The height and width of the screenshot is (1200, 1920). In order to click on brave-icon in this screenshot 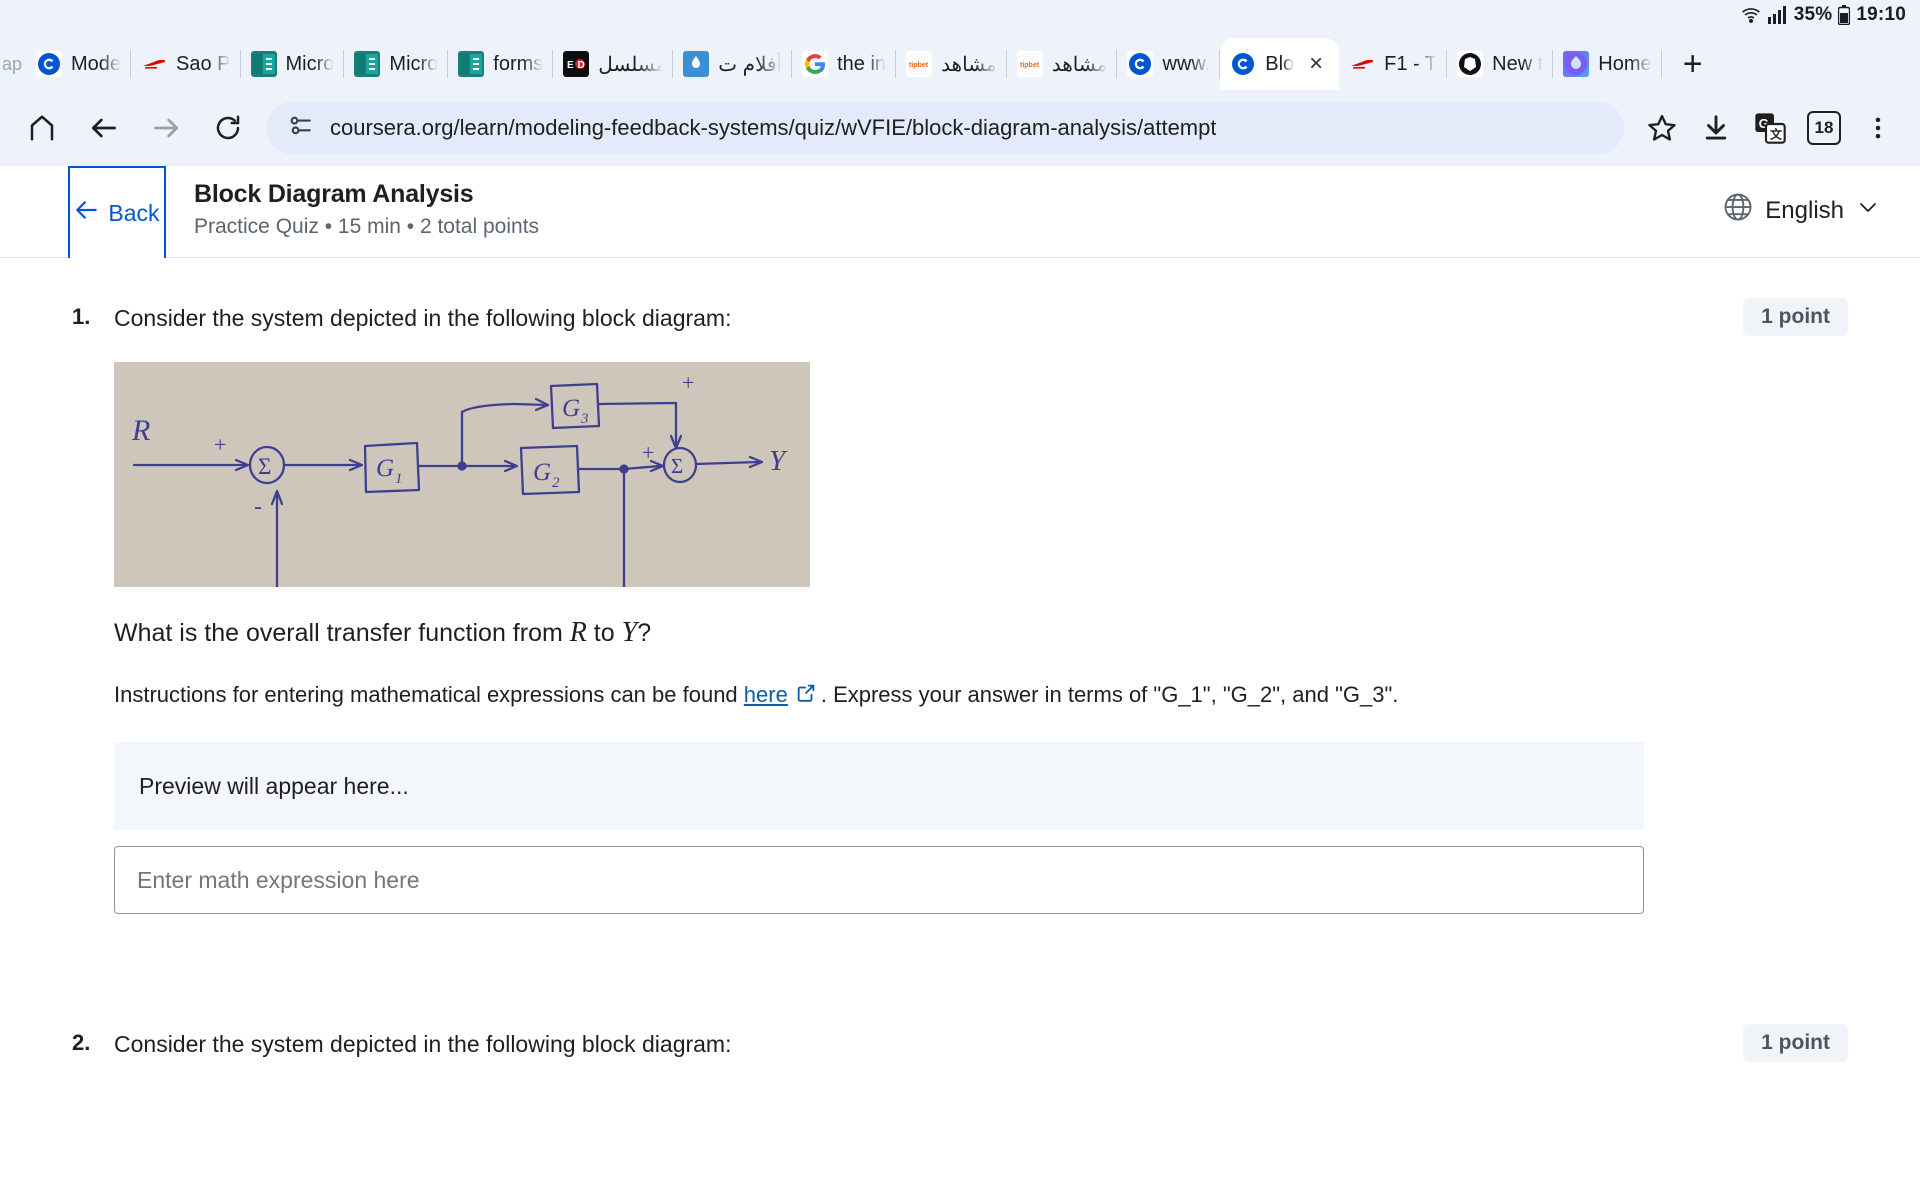, I will do `click(1470, 64)`.